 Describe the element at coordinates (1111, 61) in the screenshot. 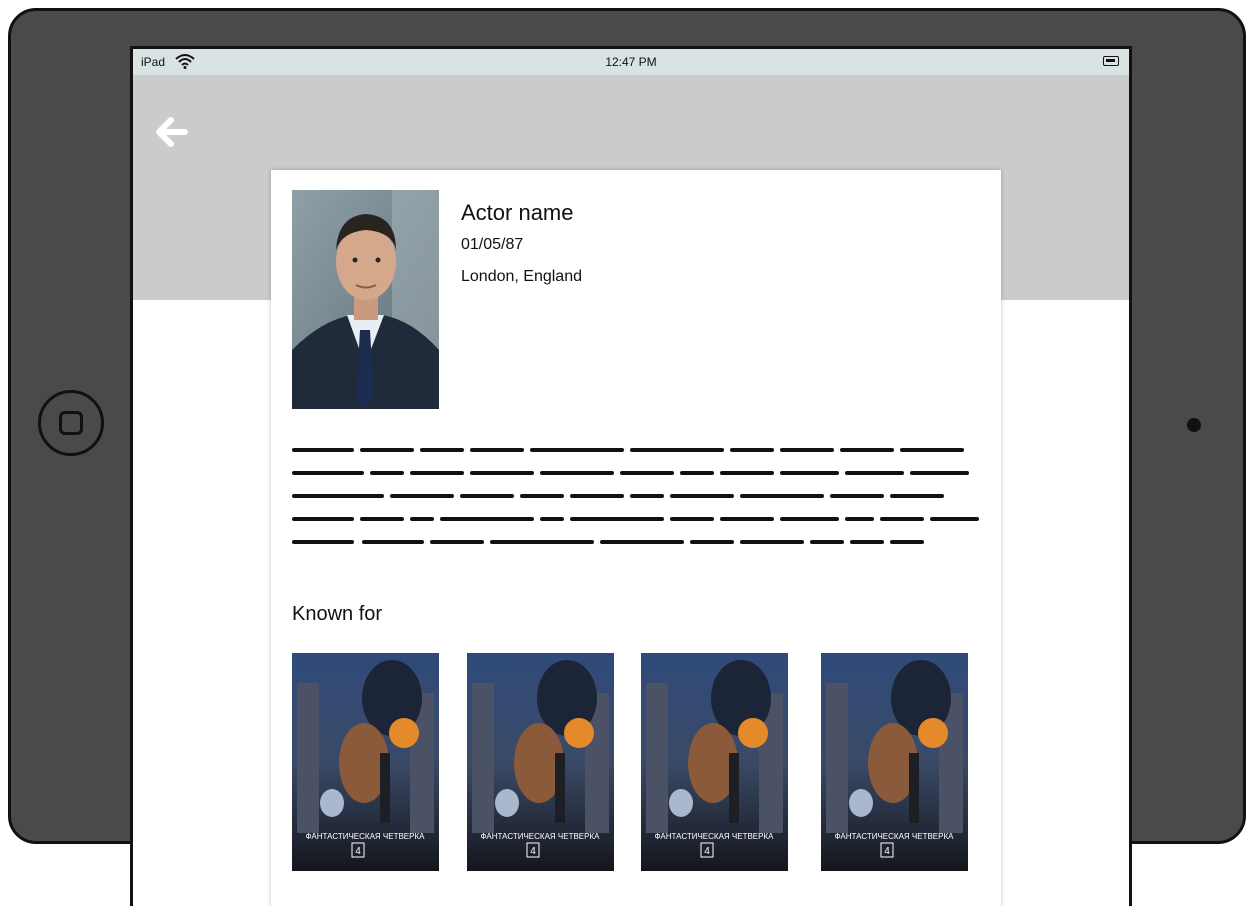

I see `battery-icon` at that location.